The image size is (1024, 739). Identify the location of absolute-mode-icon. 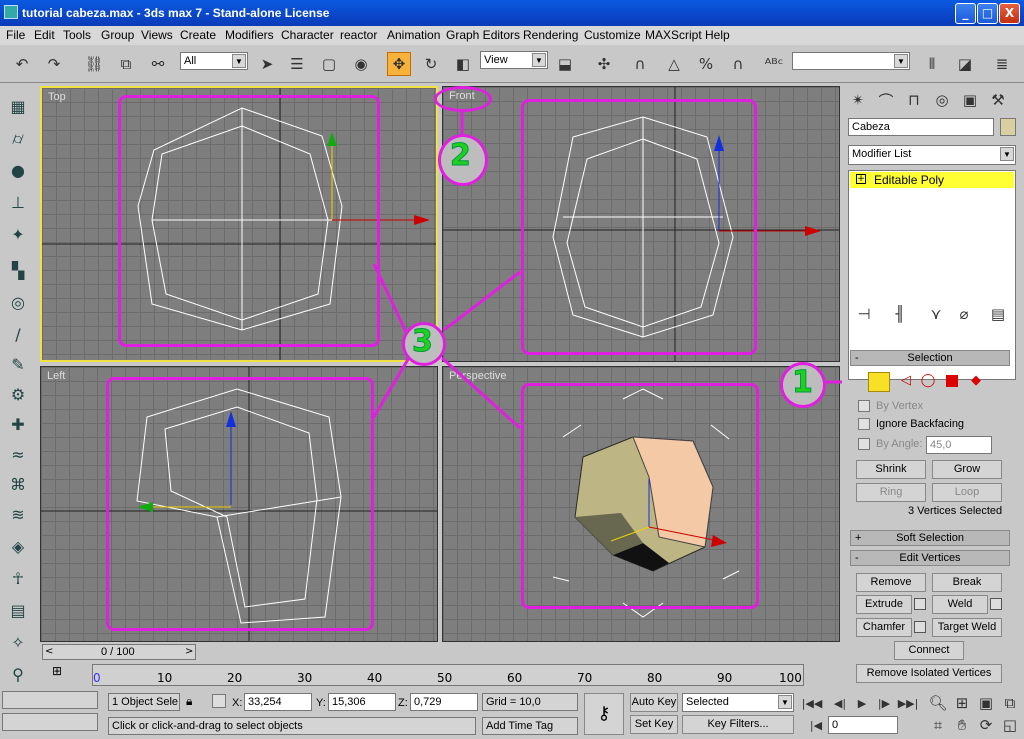
(219, 701).